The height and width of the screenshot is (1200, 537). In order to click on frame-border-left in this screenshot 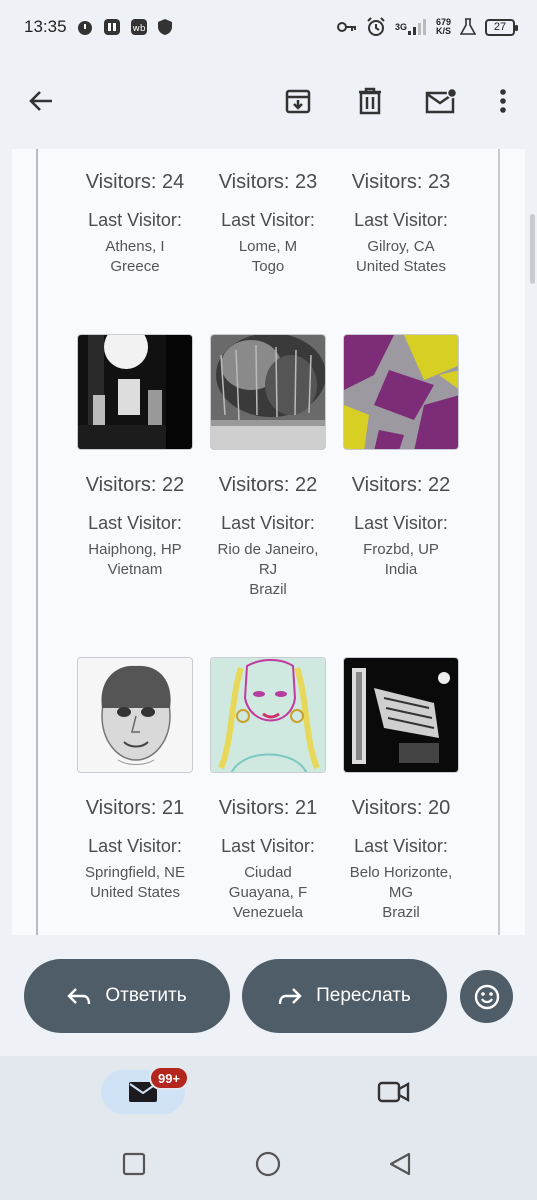, I will do `click(37, 542)`.